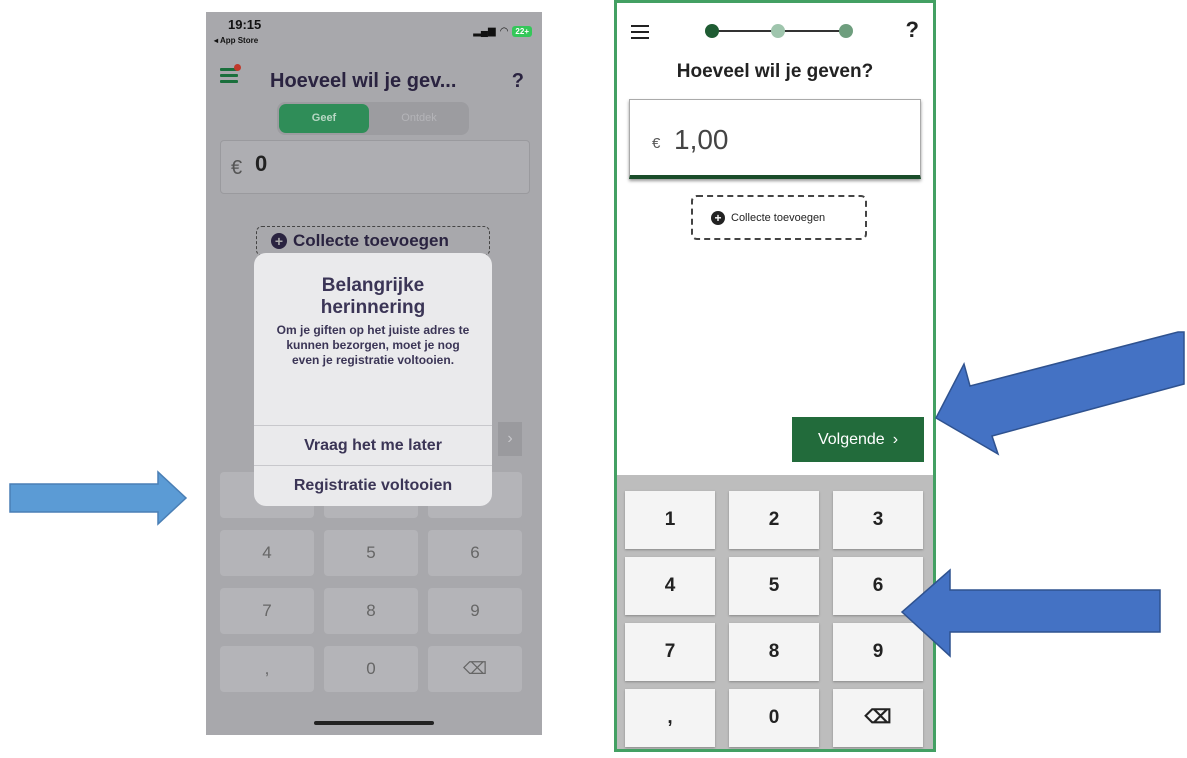  Describe the element at coordinates (670, 520) in the screenshot. I see `key-1: 1` at that location.